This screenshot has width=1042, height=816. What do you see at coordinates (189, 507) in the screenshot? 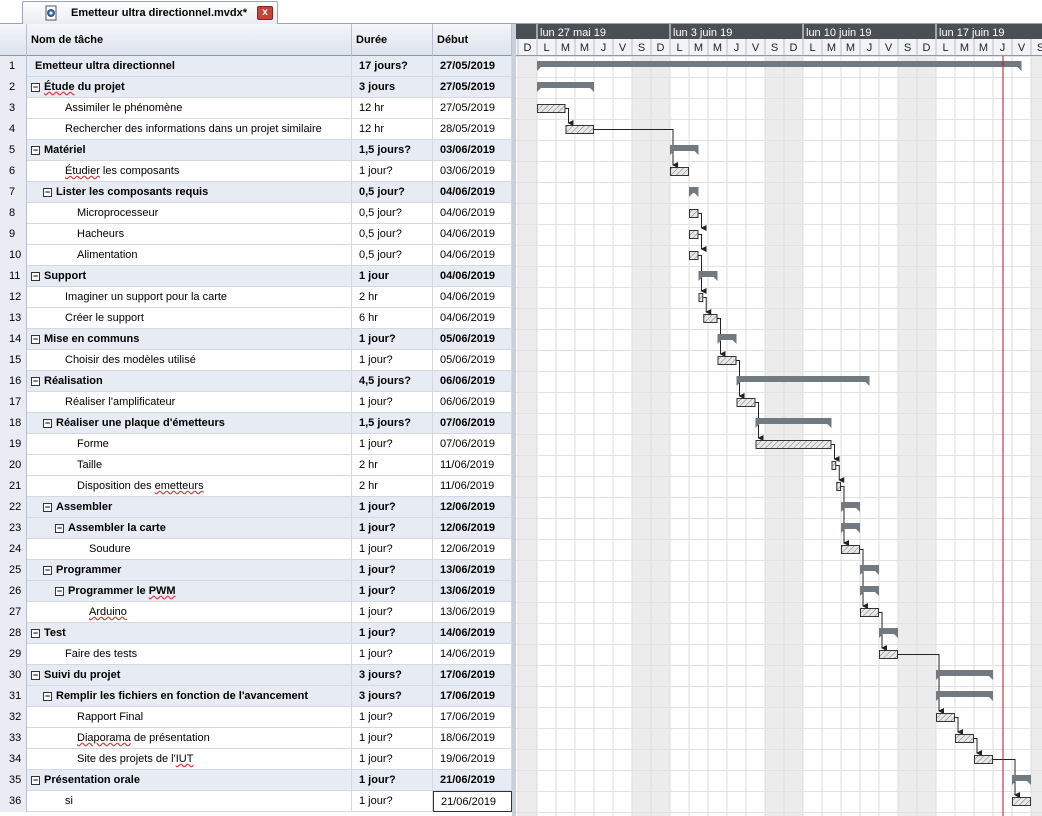
I see `task-name-cell: − Assembler` at bounding box center [189, 507].